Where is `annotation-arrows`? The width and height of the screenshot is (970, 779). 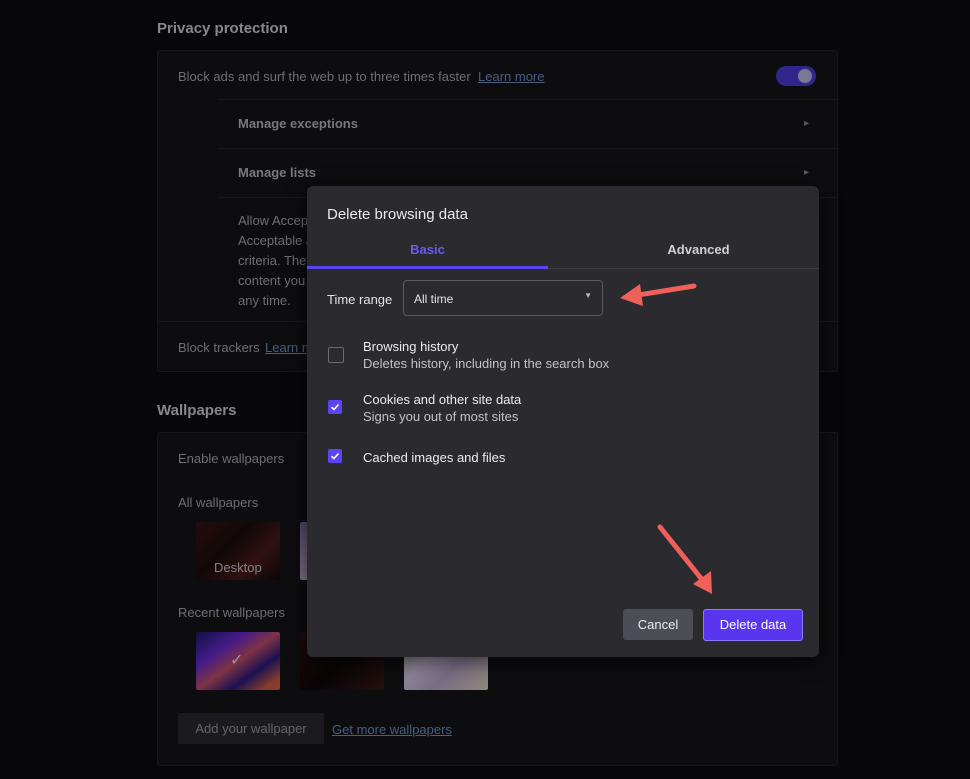 annotation-arrows is located at coordinates (666, 438).